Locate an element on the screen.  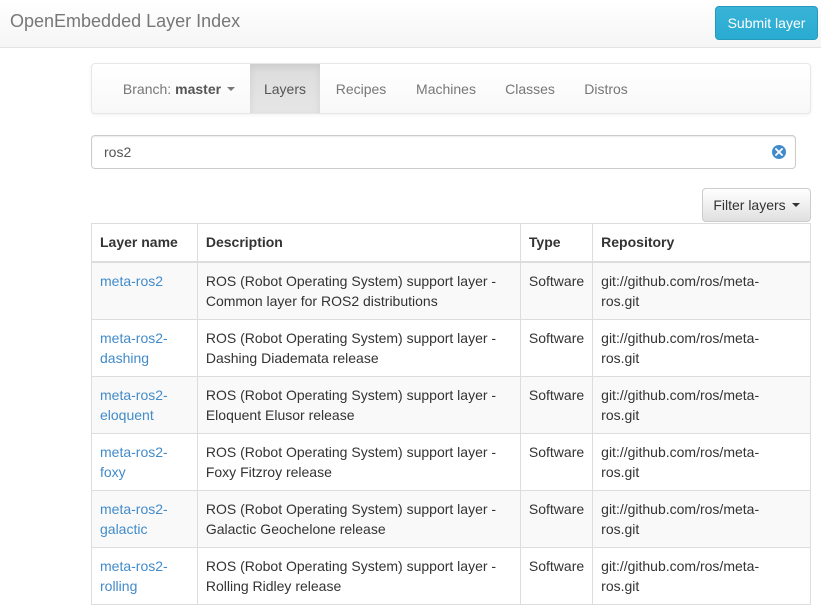
layer-link: meta-ros2- rolling is located at coordinates (134, 576).